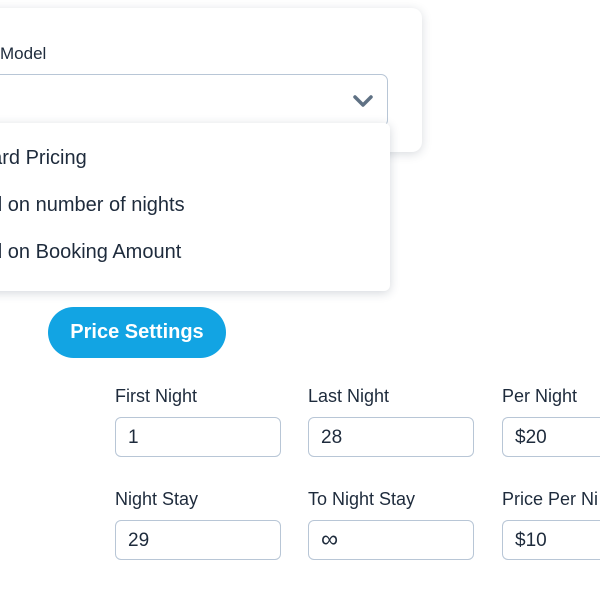 The image size is (600, 600). What do you see at coordinates (198, 437) in the screenshot?
I see `first-night-input: 1` at bounding box center [198, 437].